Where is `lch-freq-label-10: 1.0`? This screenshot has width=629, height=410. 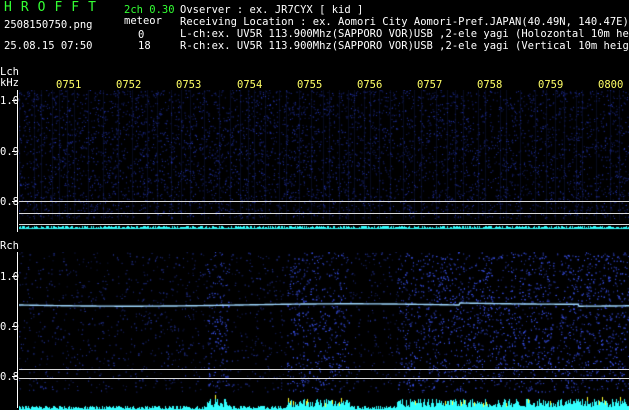 lch-freq-label-10: 1.0 is located at coordinates (9, 101).